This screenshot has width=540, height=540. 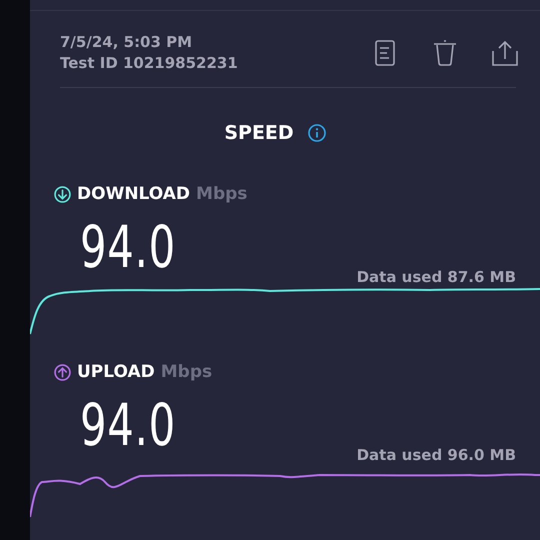 I want to click on test-id: Test ID 10219852231, so click(x=149, y=63).